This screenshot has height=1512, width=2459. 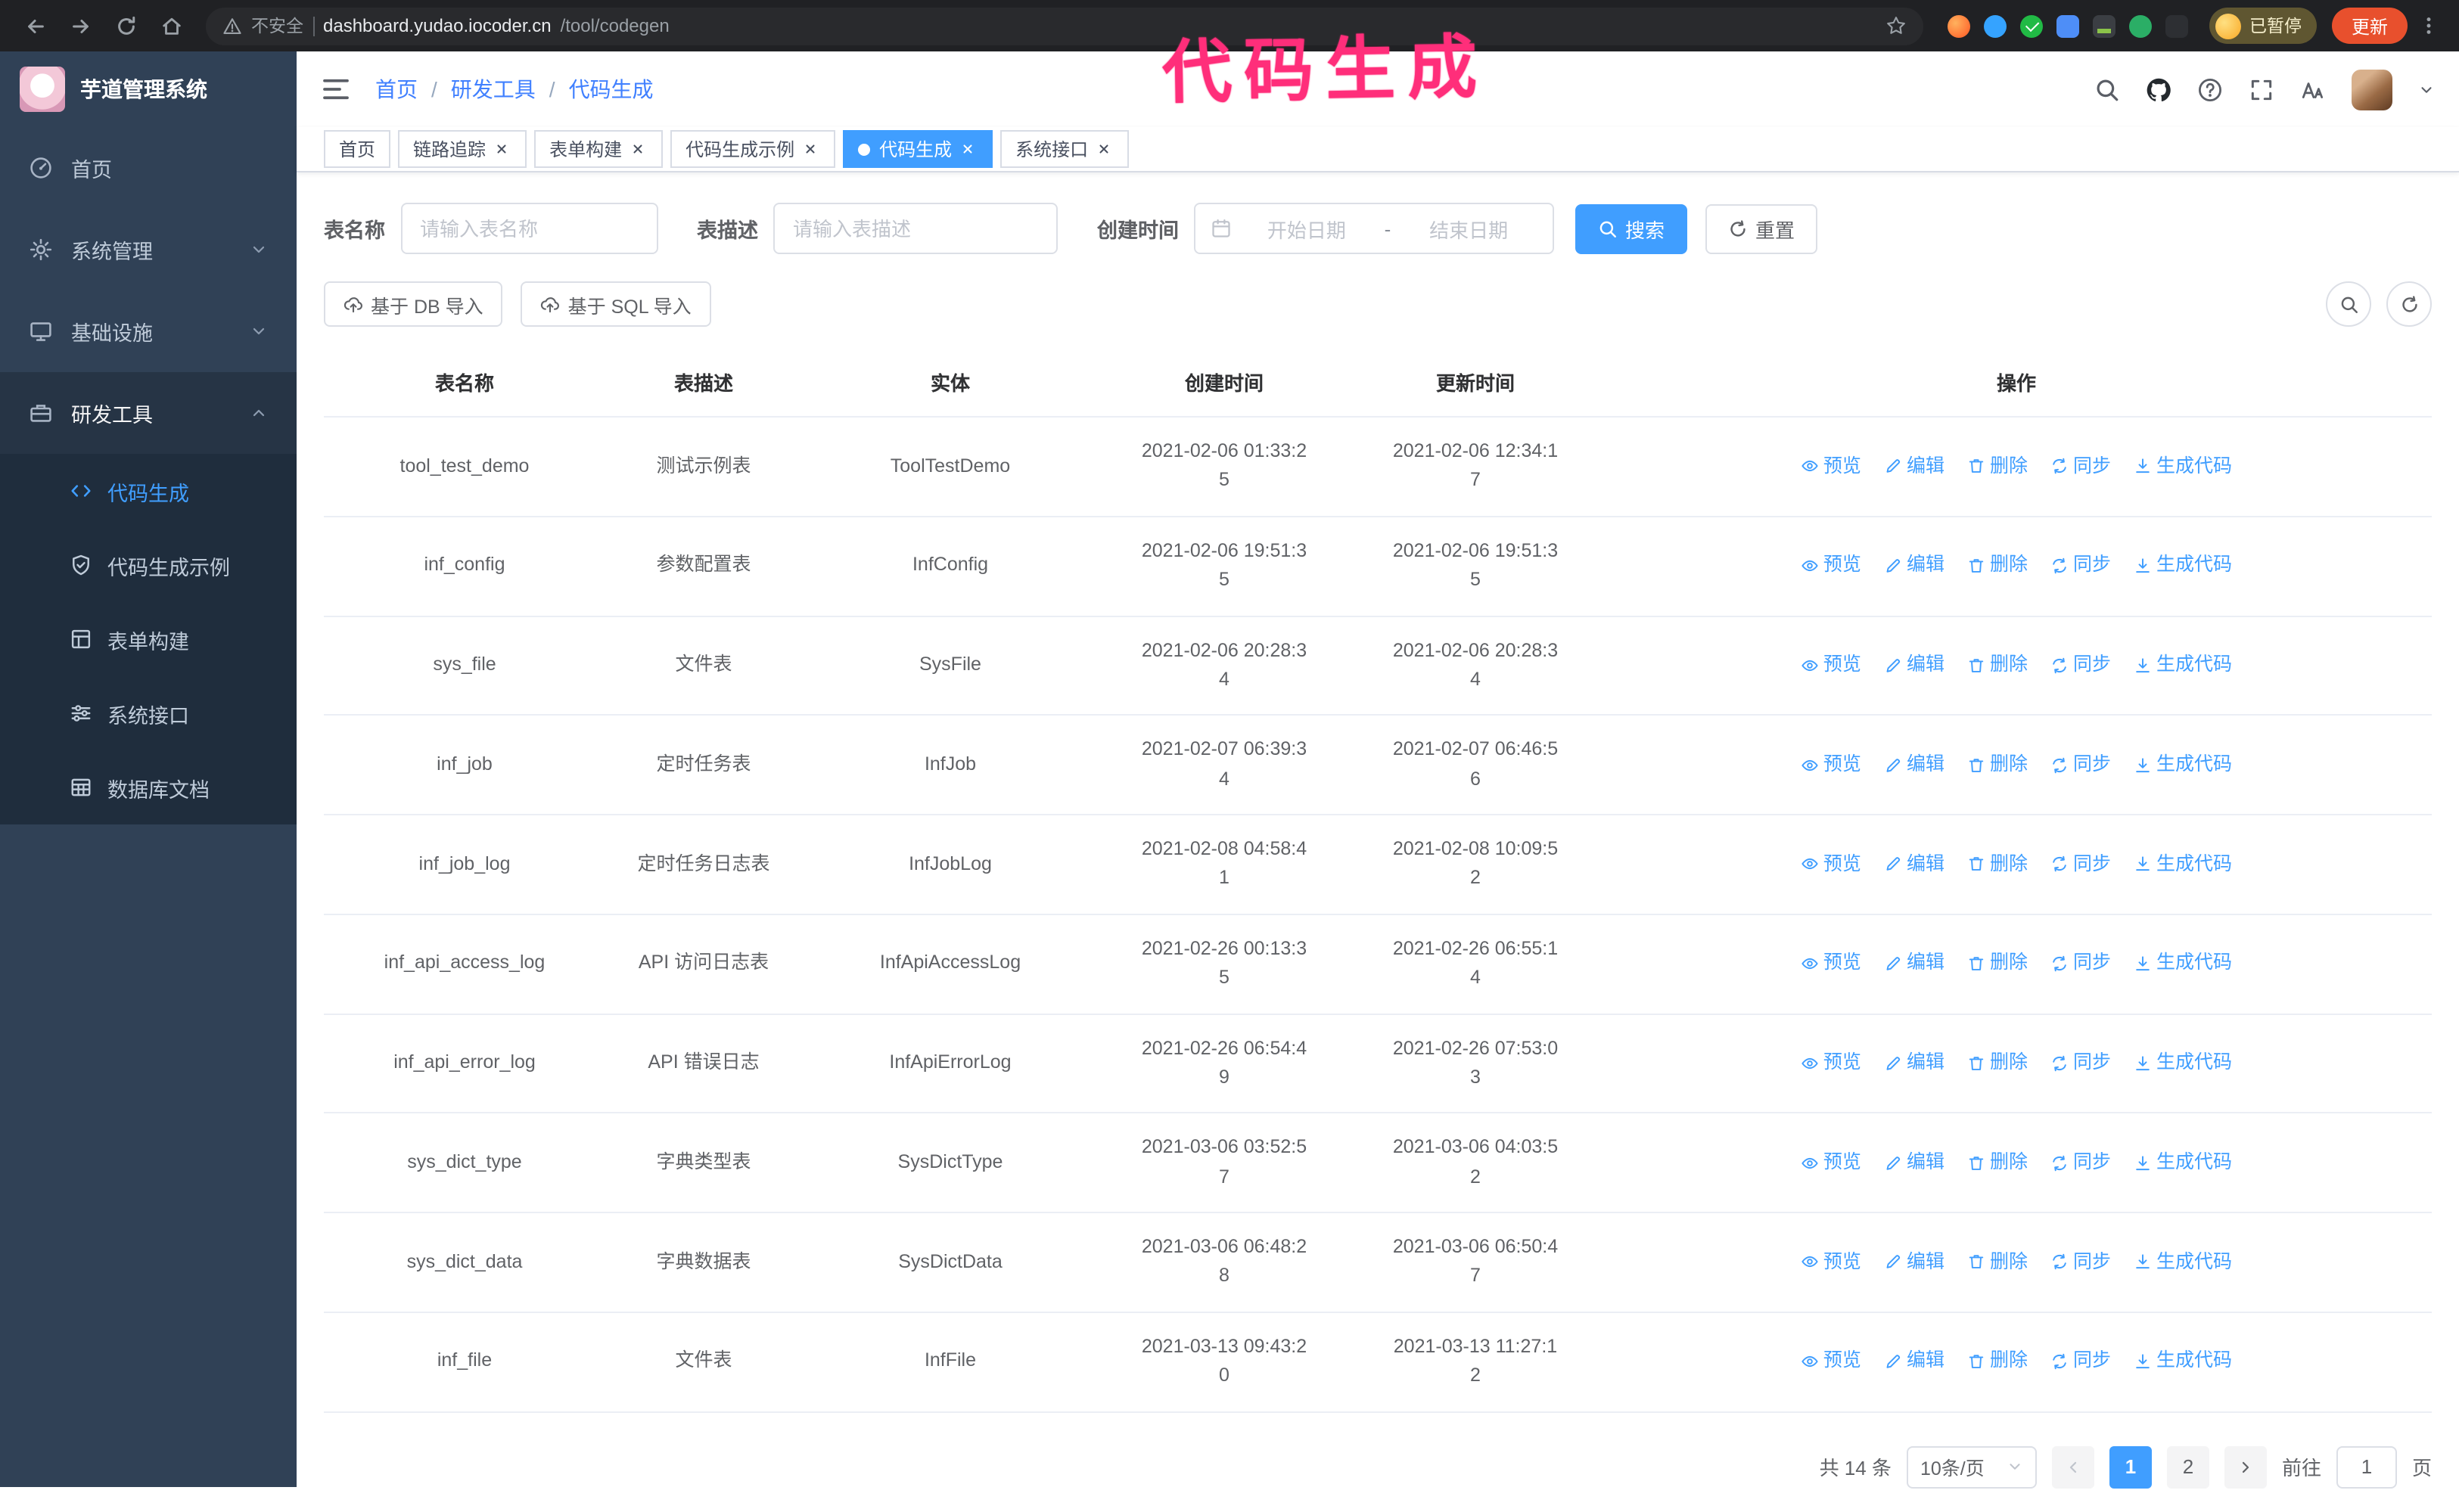 What do you see at coordinates (462, 149) in the screenshot?
I see `tab: 链路追踪` at bounding box center [462, 149].